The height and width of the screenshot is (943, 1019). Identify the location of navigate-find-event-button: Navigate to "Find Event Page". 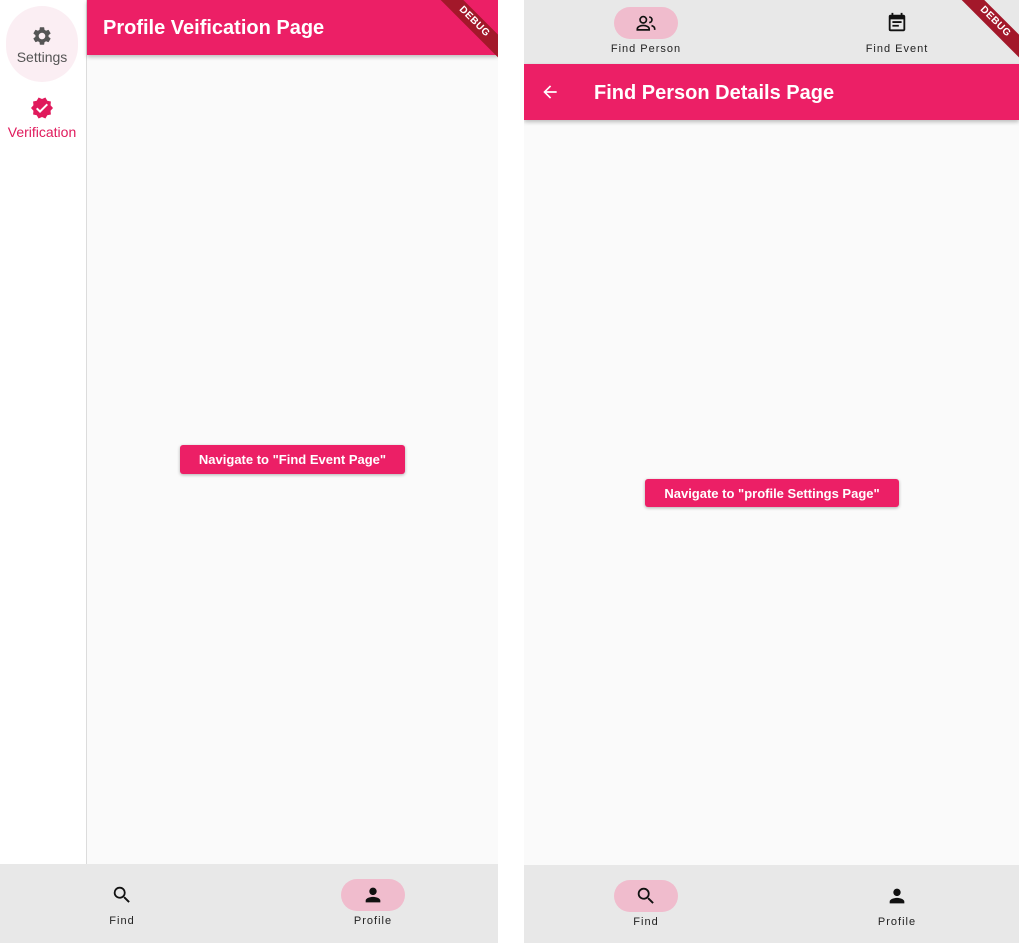
(292, 459).